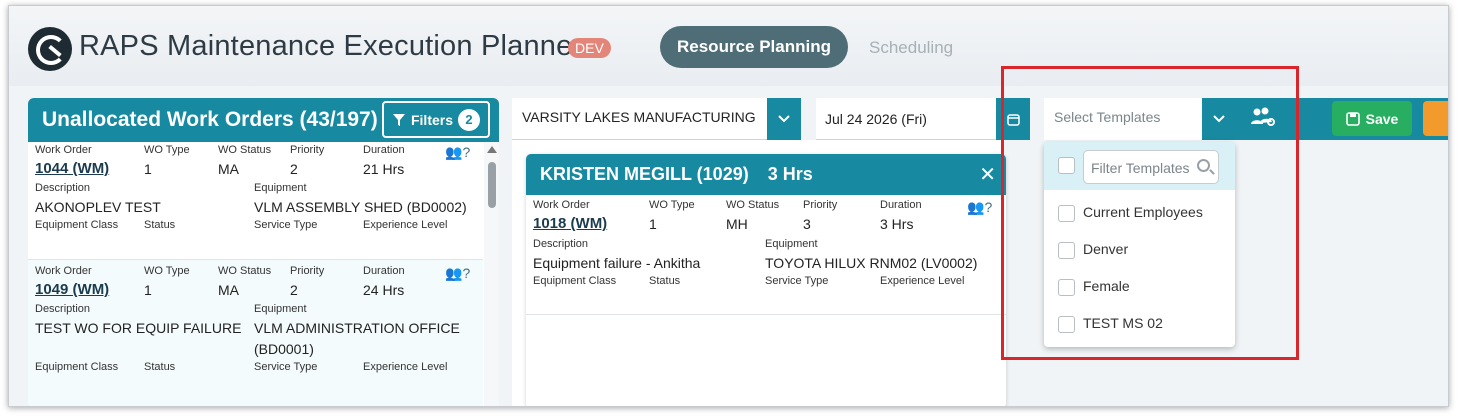 This screenshot has width=1457, height=417. I want to click on date-picker-input: Jul 24 2026 (Fri), so click(906, 119).